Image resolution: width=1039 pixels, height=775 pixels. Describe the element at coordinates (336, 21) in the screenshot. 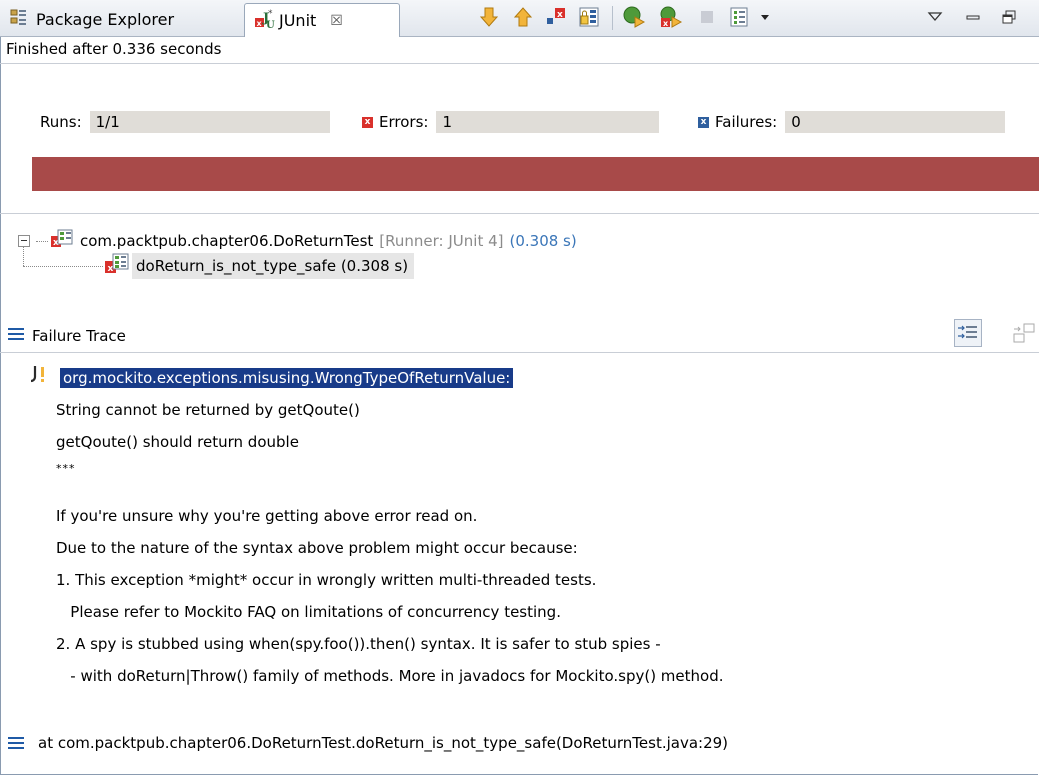

I see `close-tab-icon: ☒` at that location.